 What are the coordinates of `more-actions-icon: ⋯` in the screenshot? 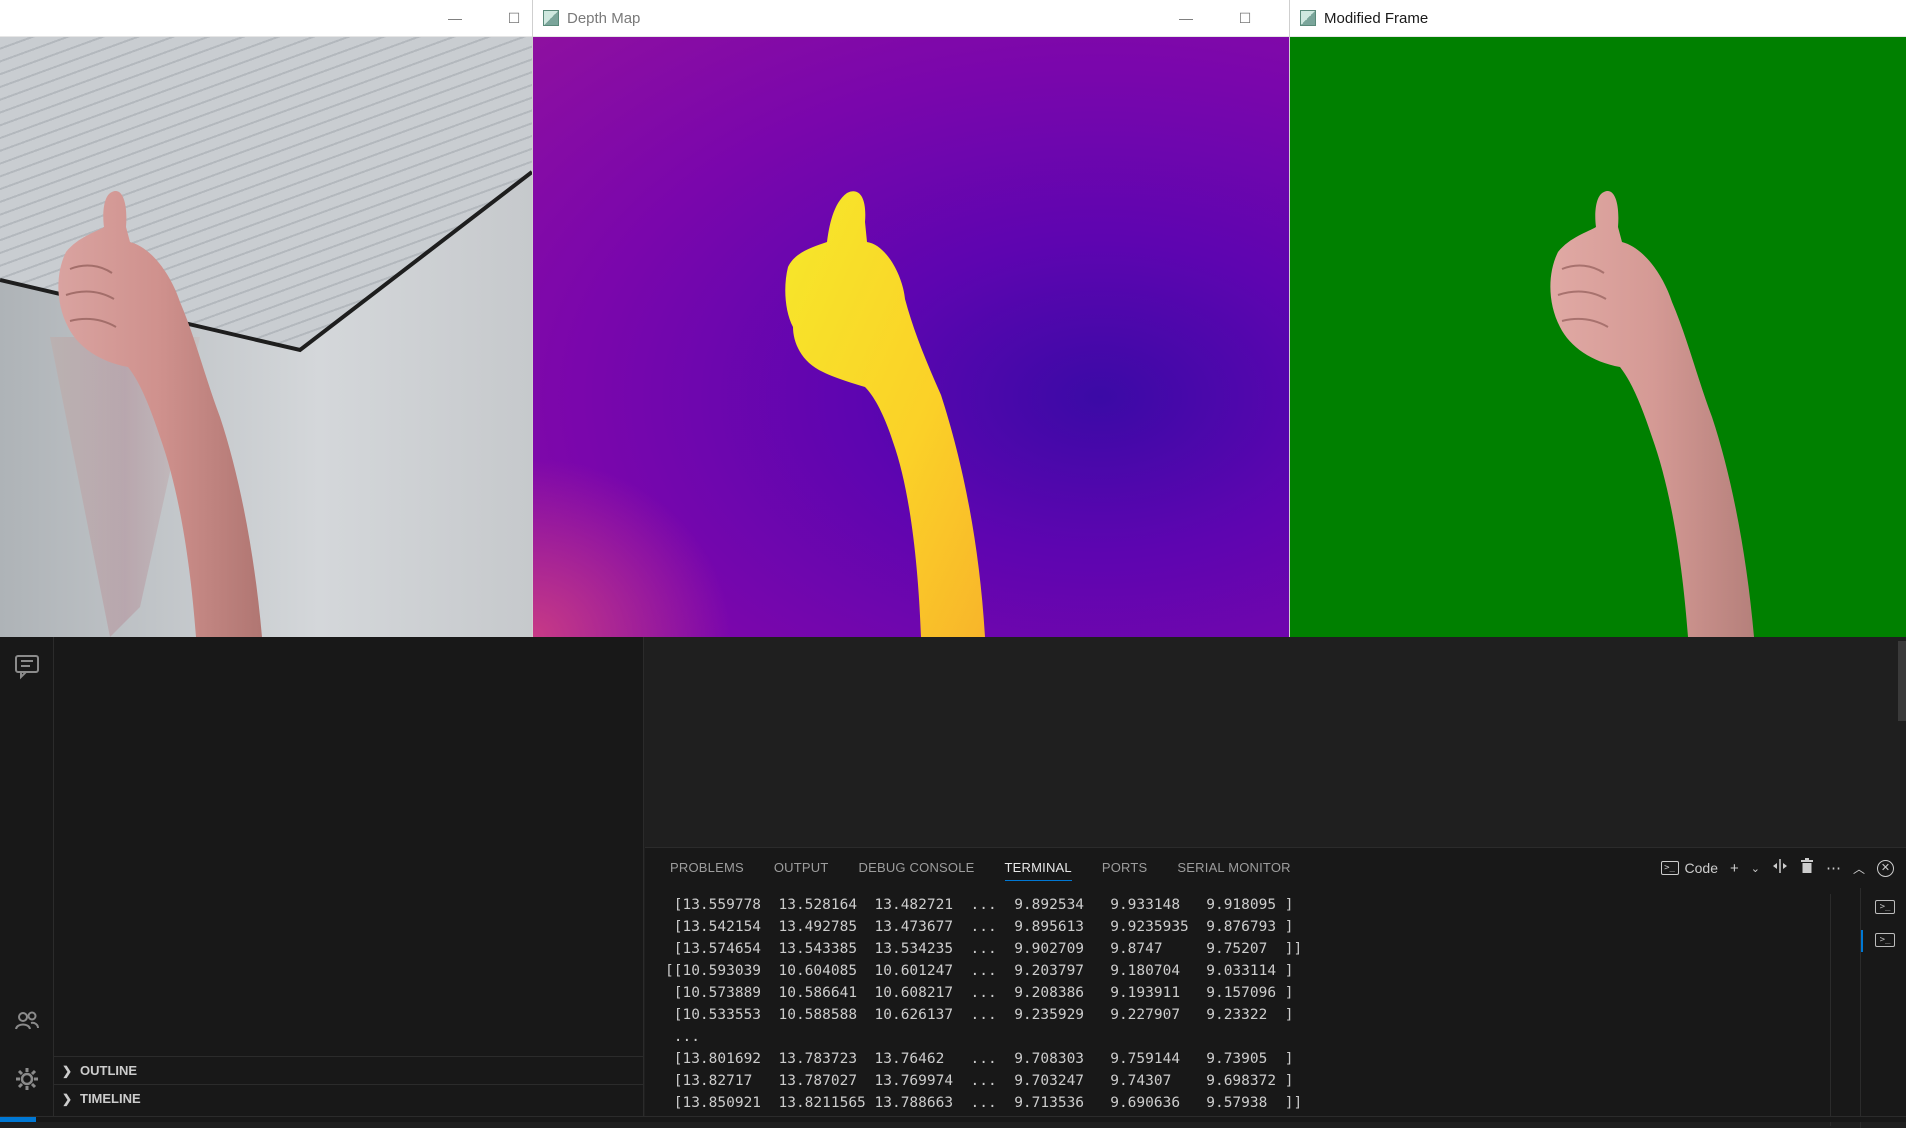 It's located at (1833, 868).